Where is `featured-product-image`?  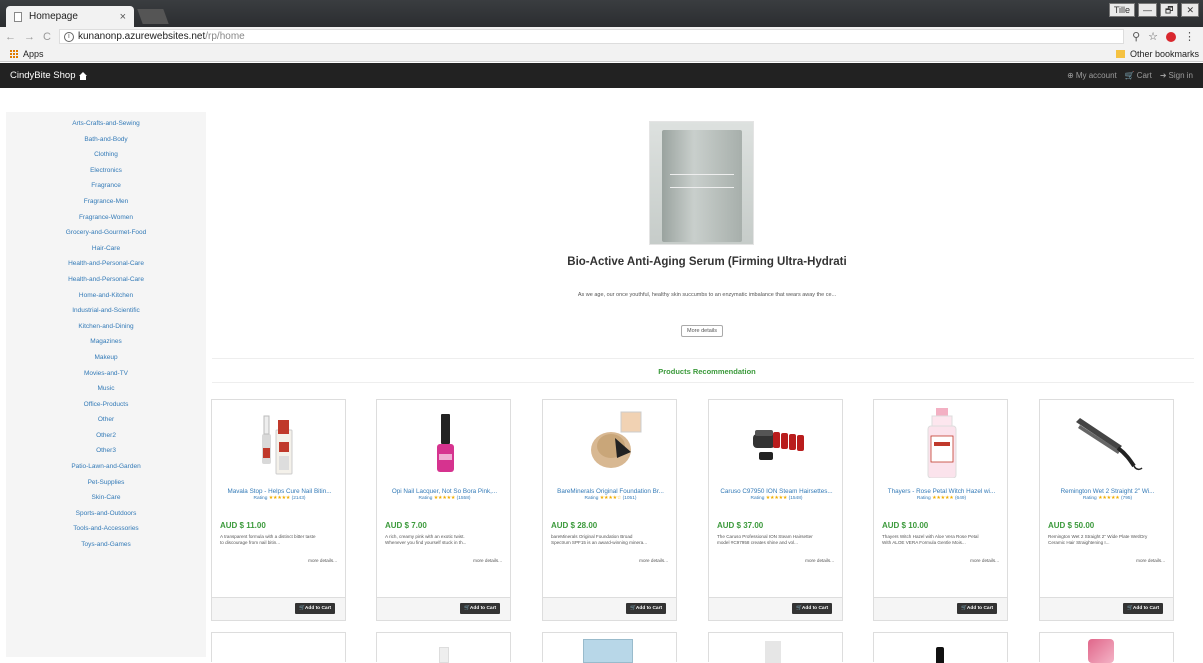
featured-product-image is located at coordinates (701, 183).